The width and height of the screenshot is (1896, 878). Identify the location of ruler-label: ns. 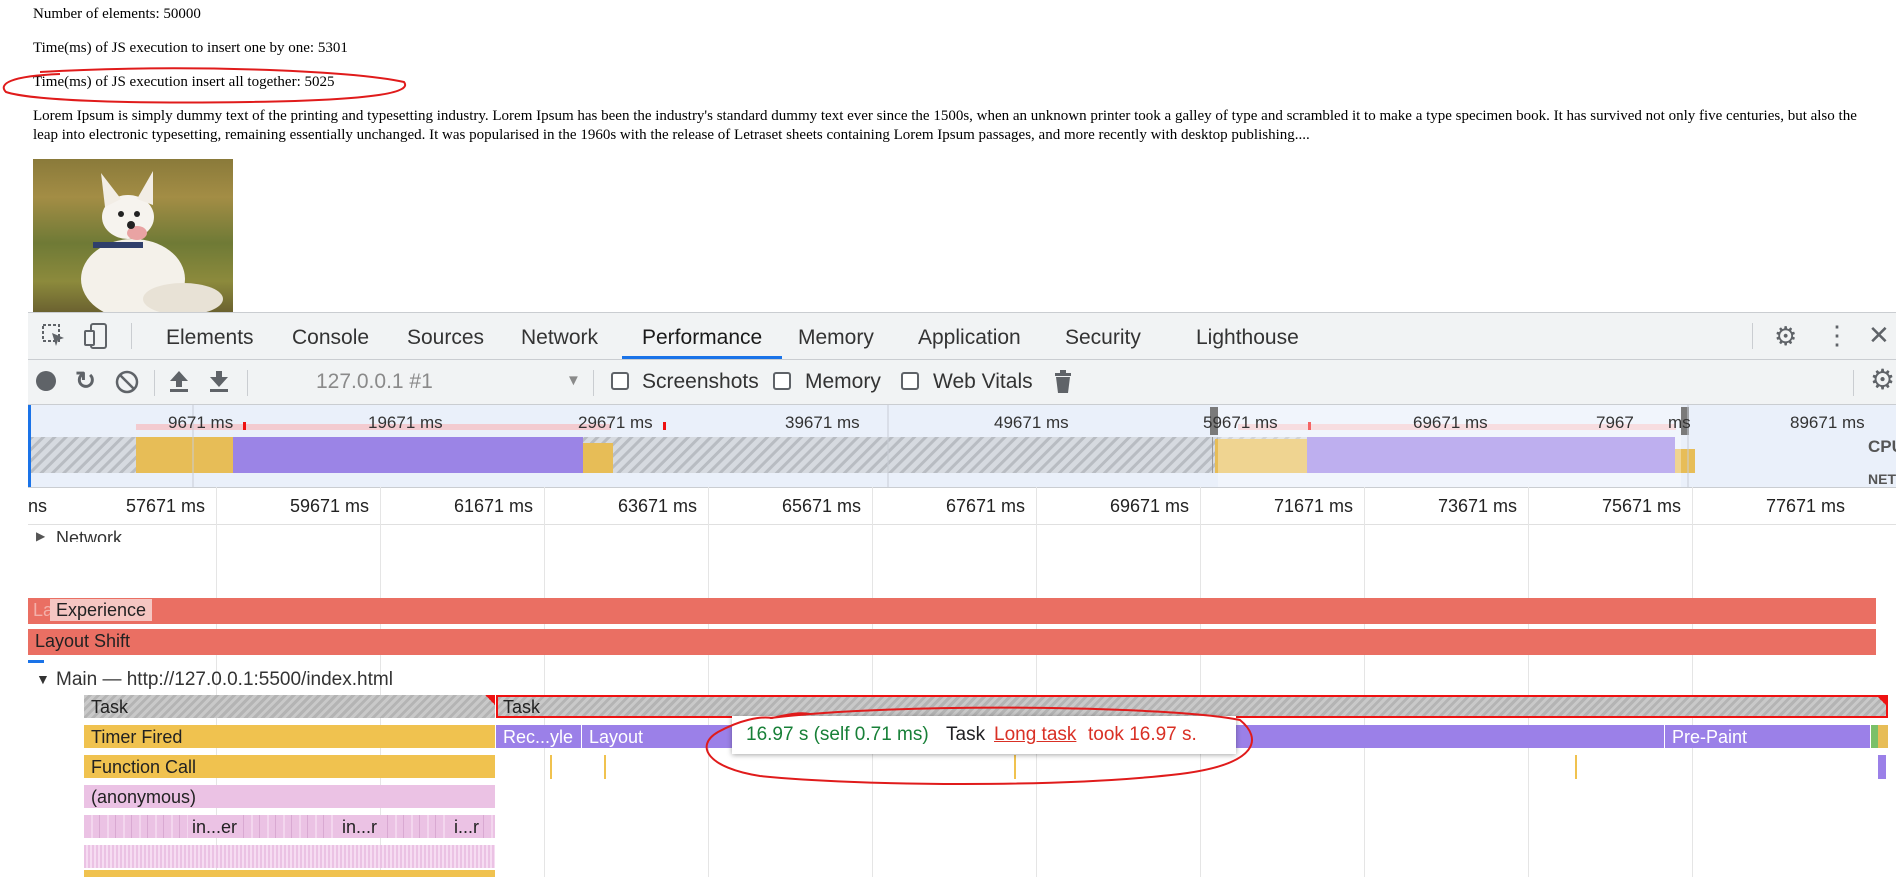
(38, 506).